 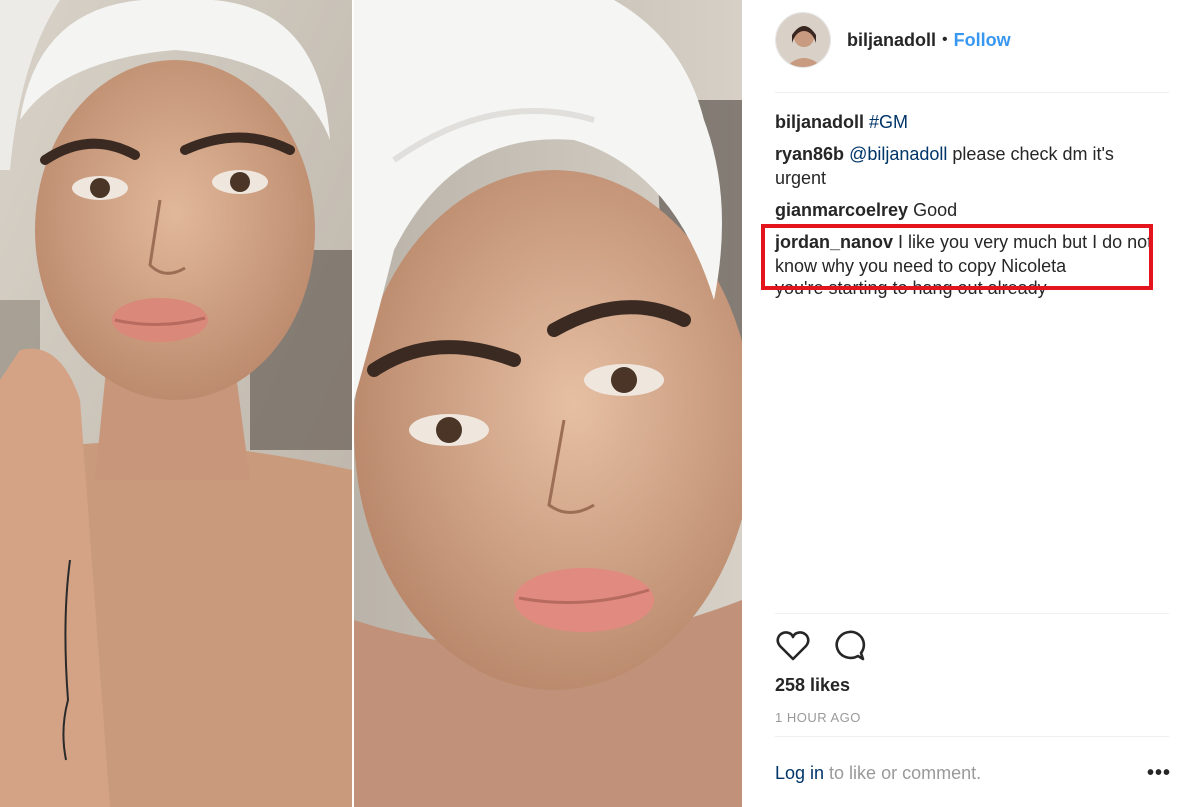 What do you see at coordinates (965, 210) in the screenshot?
I see `comment-item: gianmarcoelrey Good` at bounding box center [965, 210].